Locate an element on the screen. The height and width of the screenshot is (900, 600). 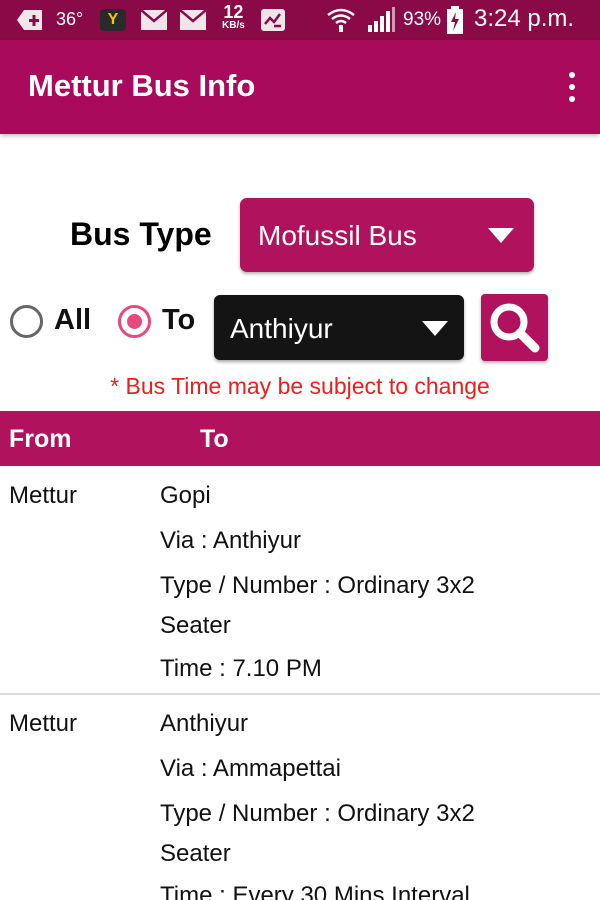
radio-to-label: To is located at coordinates (178, 320).